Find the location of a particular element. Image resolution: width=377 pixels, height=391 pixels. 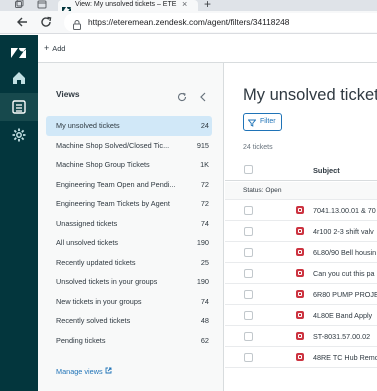

view-item: Engineering Team Open and Pendi... 72 is located at coordinates (129, 185).